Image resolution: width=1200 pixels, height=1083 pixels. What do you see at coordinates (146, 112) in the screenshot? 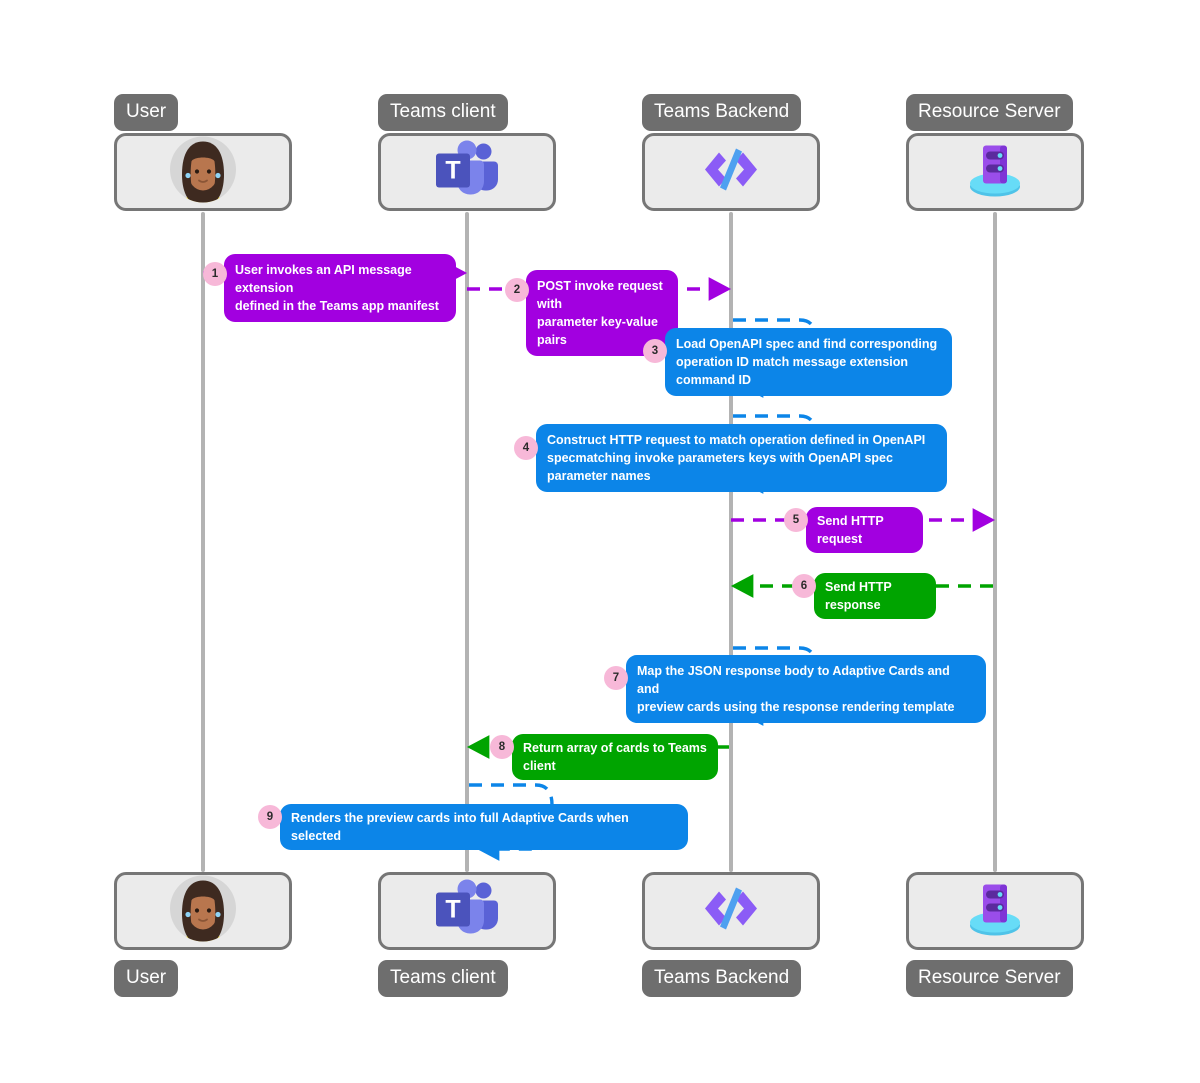
I see `actor-chip-user-top: User` at bounding box center [146, 112].